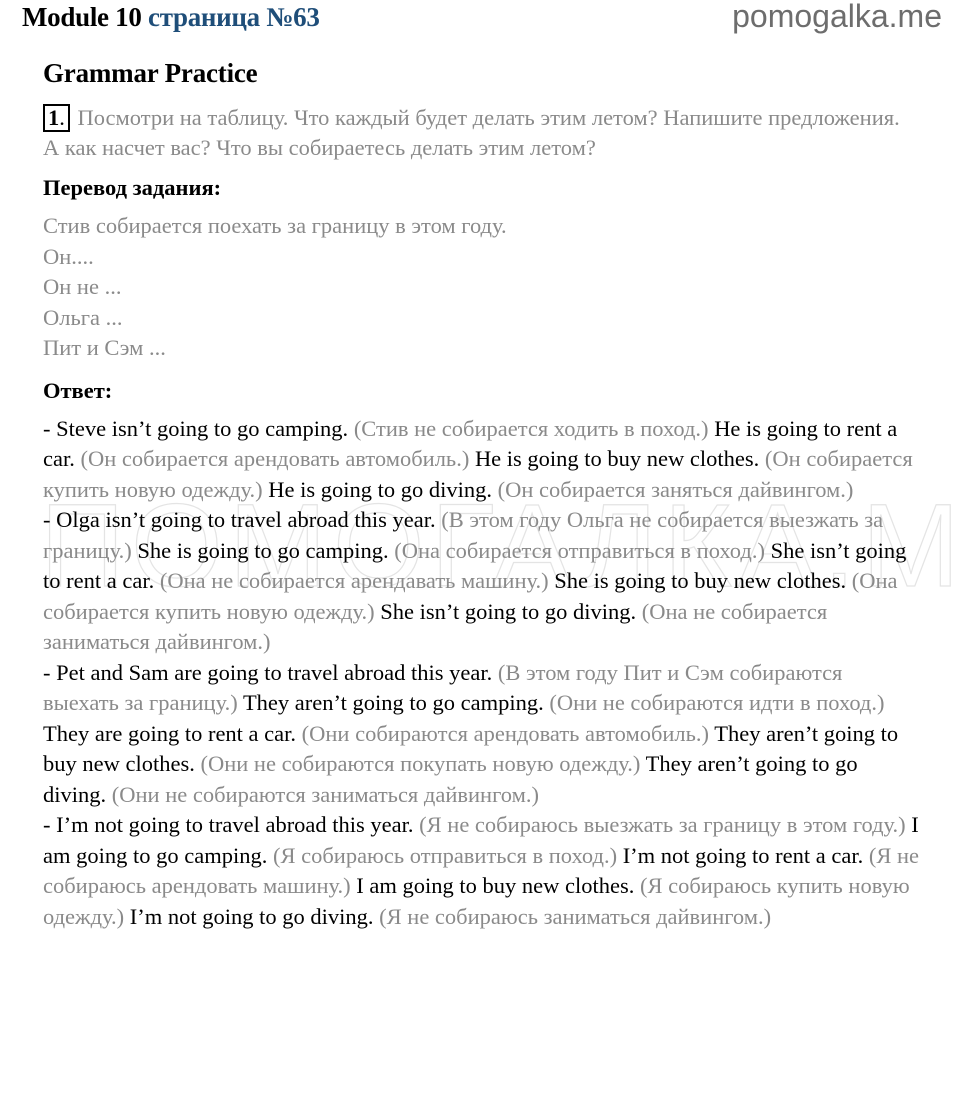 The width and height of the screenshot is (960, 1107). Describe the element at coordinates (251, 916) in the screenshot. I see `english-sentence: I’m not going to go diving.` at that location.